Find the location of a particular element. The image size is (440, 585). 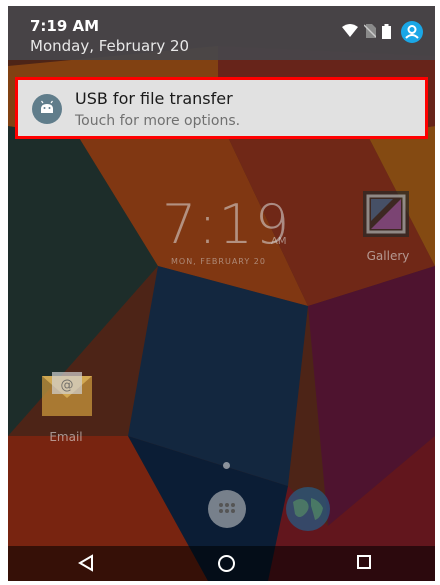

status-time: 7:19 AM is located at coordinates (65, 26).